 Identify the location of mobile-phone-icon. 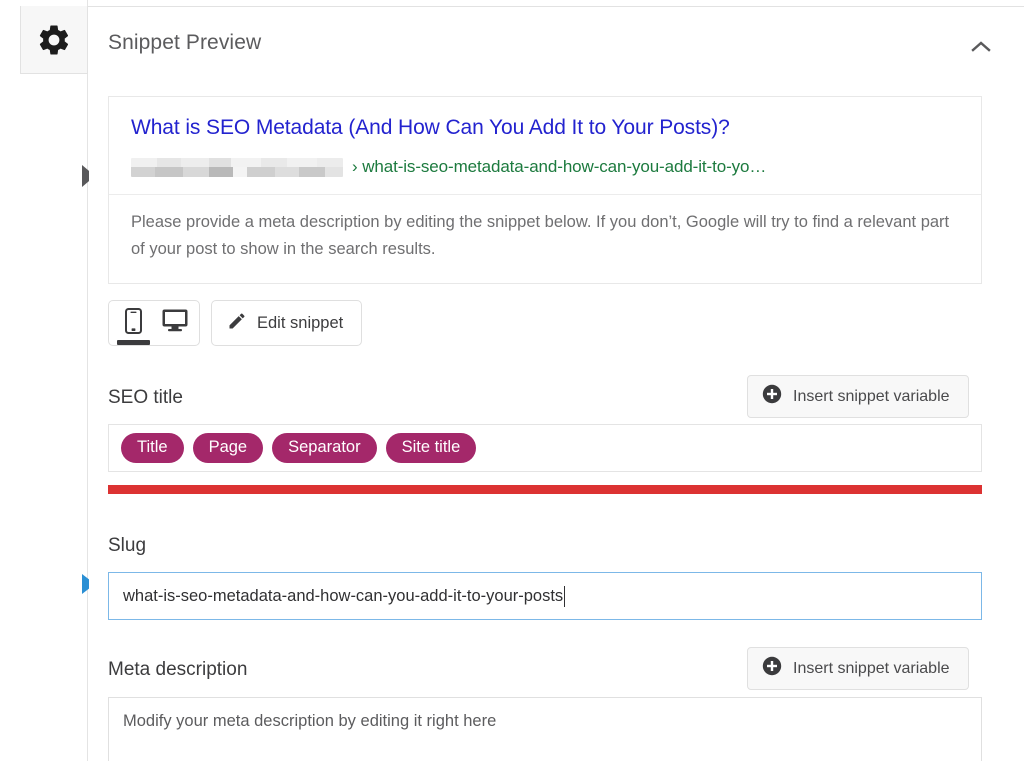
(133, 323).